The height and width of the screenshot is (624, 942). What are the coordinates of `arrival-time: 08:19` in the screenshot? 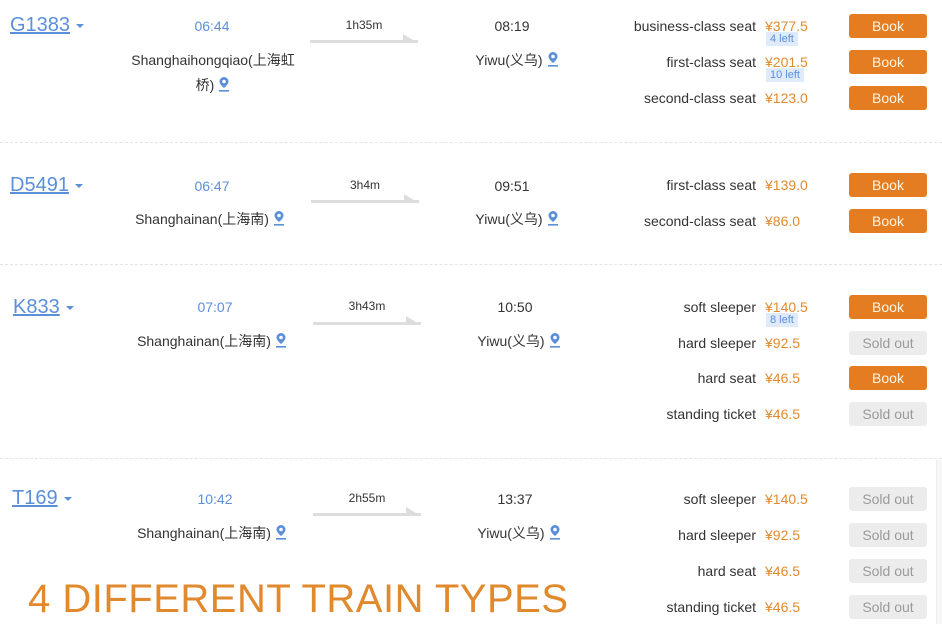 It's located at (512, 26).